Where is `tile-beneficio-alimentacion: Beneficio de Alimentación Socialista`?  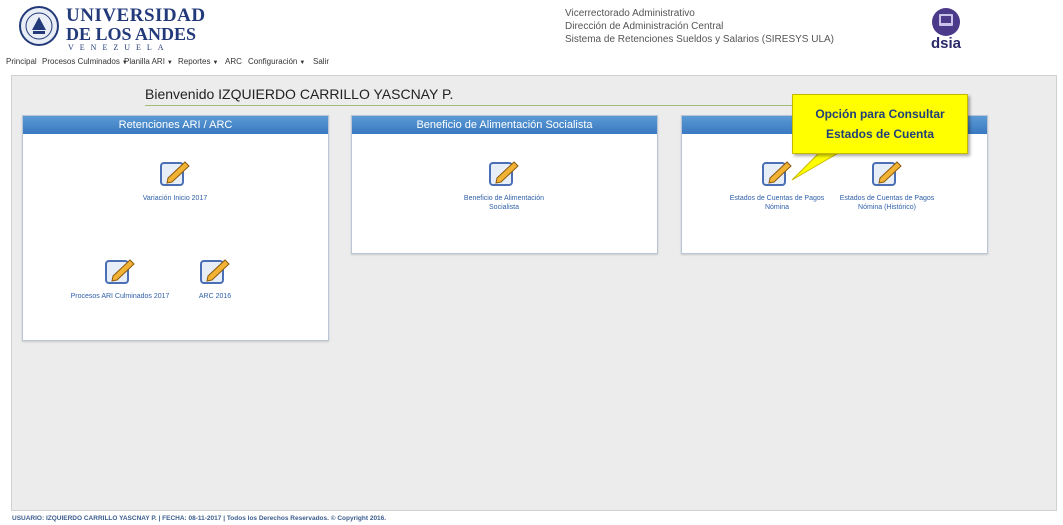 tile-beneficio-alimentacion: Beneficio de Alimentación Socialista is located at coordinates (504, 185).